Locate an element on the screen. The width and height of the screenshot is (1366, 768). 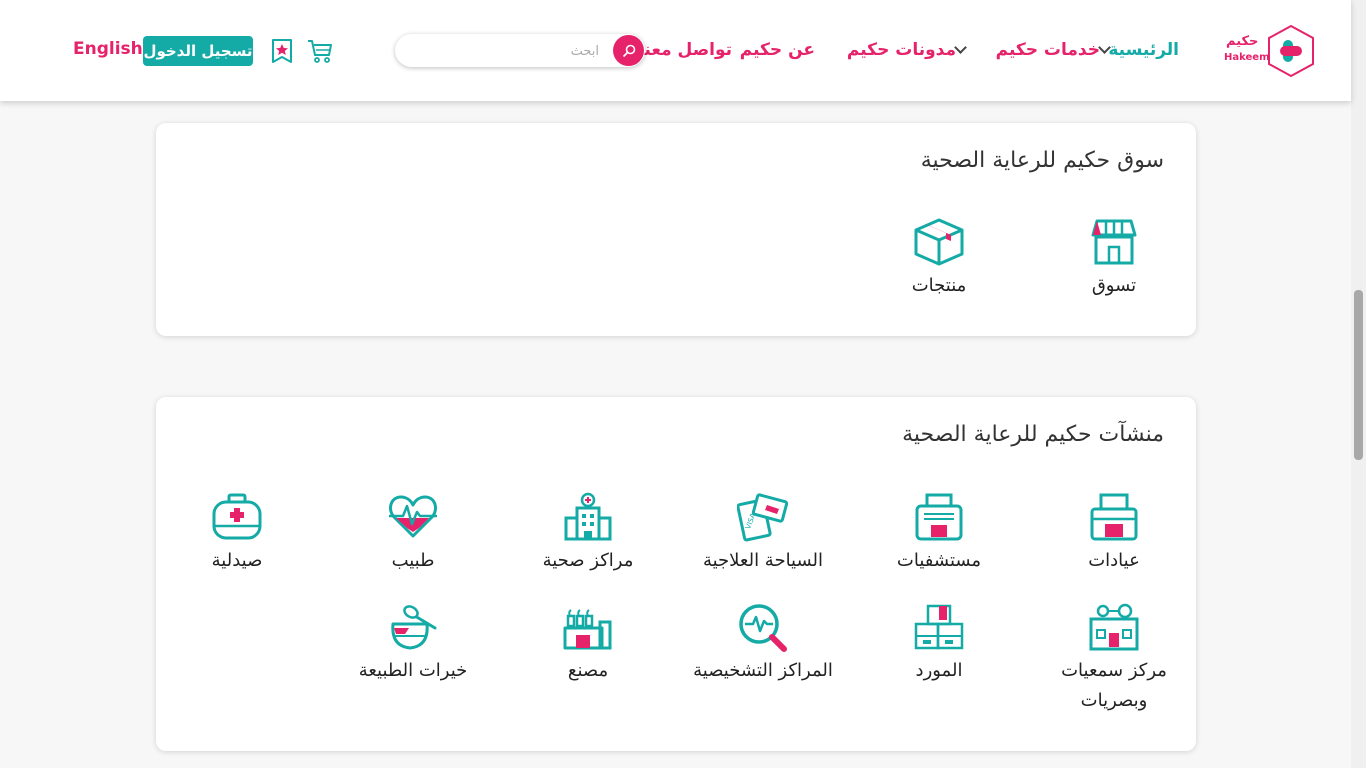
shopping-cart-icon is located at coordinates (320, 51).